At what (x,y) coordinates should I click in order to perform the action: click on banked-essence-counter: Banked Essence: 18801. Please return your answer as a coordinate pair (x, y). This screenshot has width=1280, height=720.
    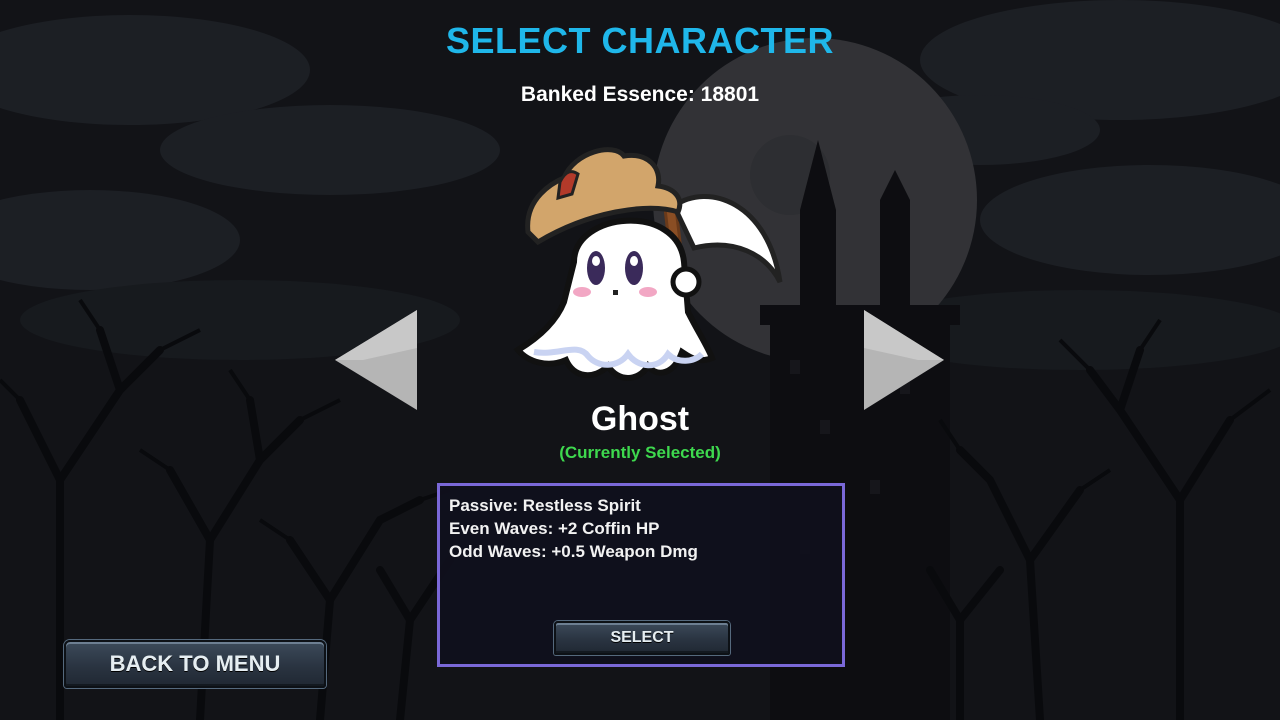
    Looking at the image, I should click on (640, 94).